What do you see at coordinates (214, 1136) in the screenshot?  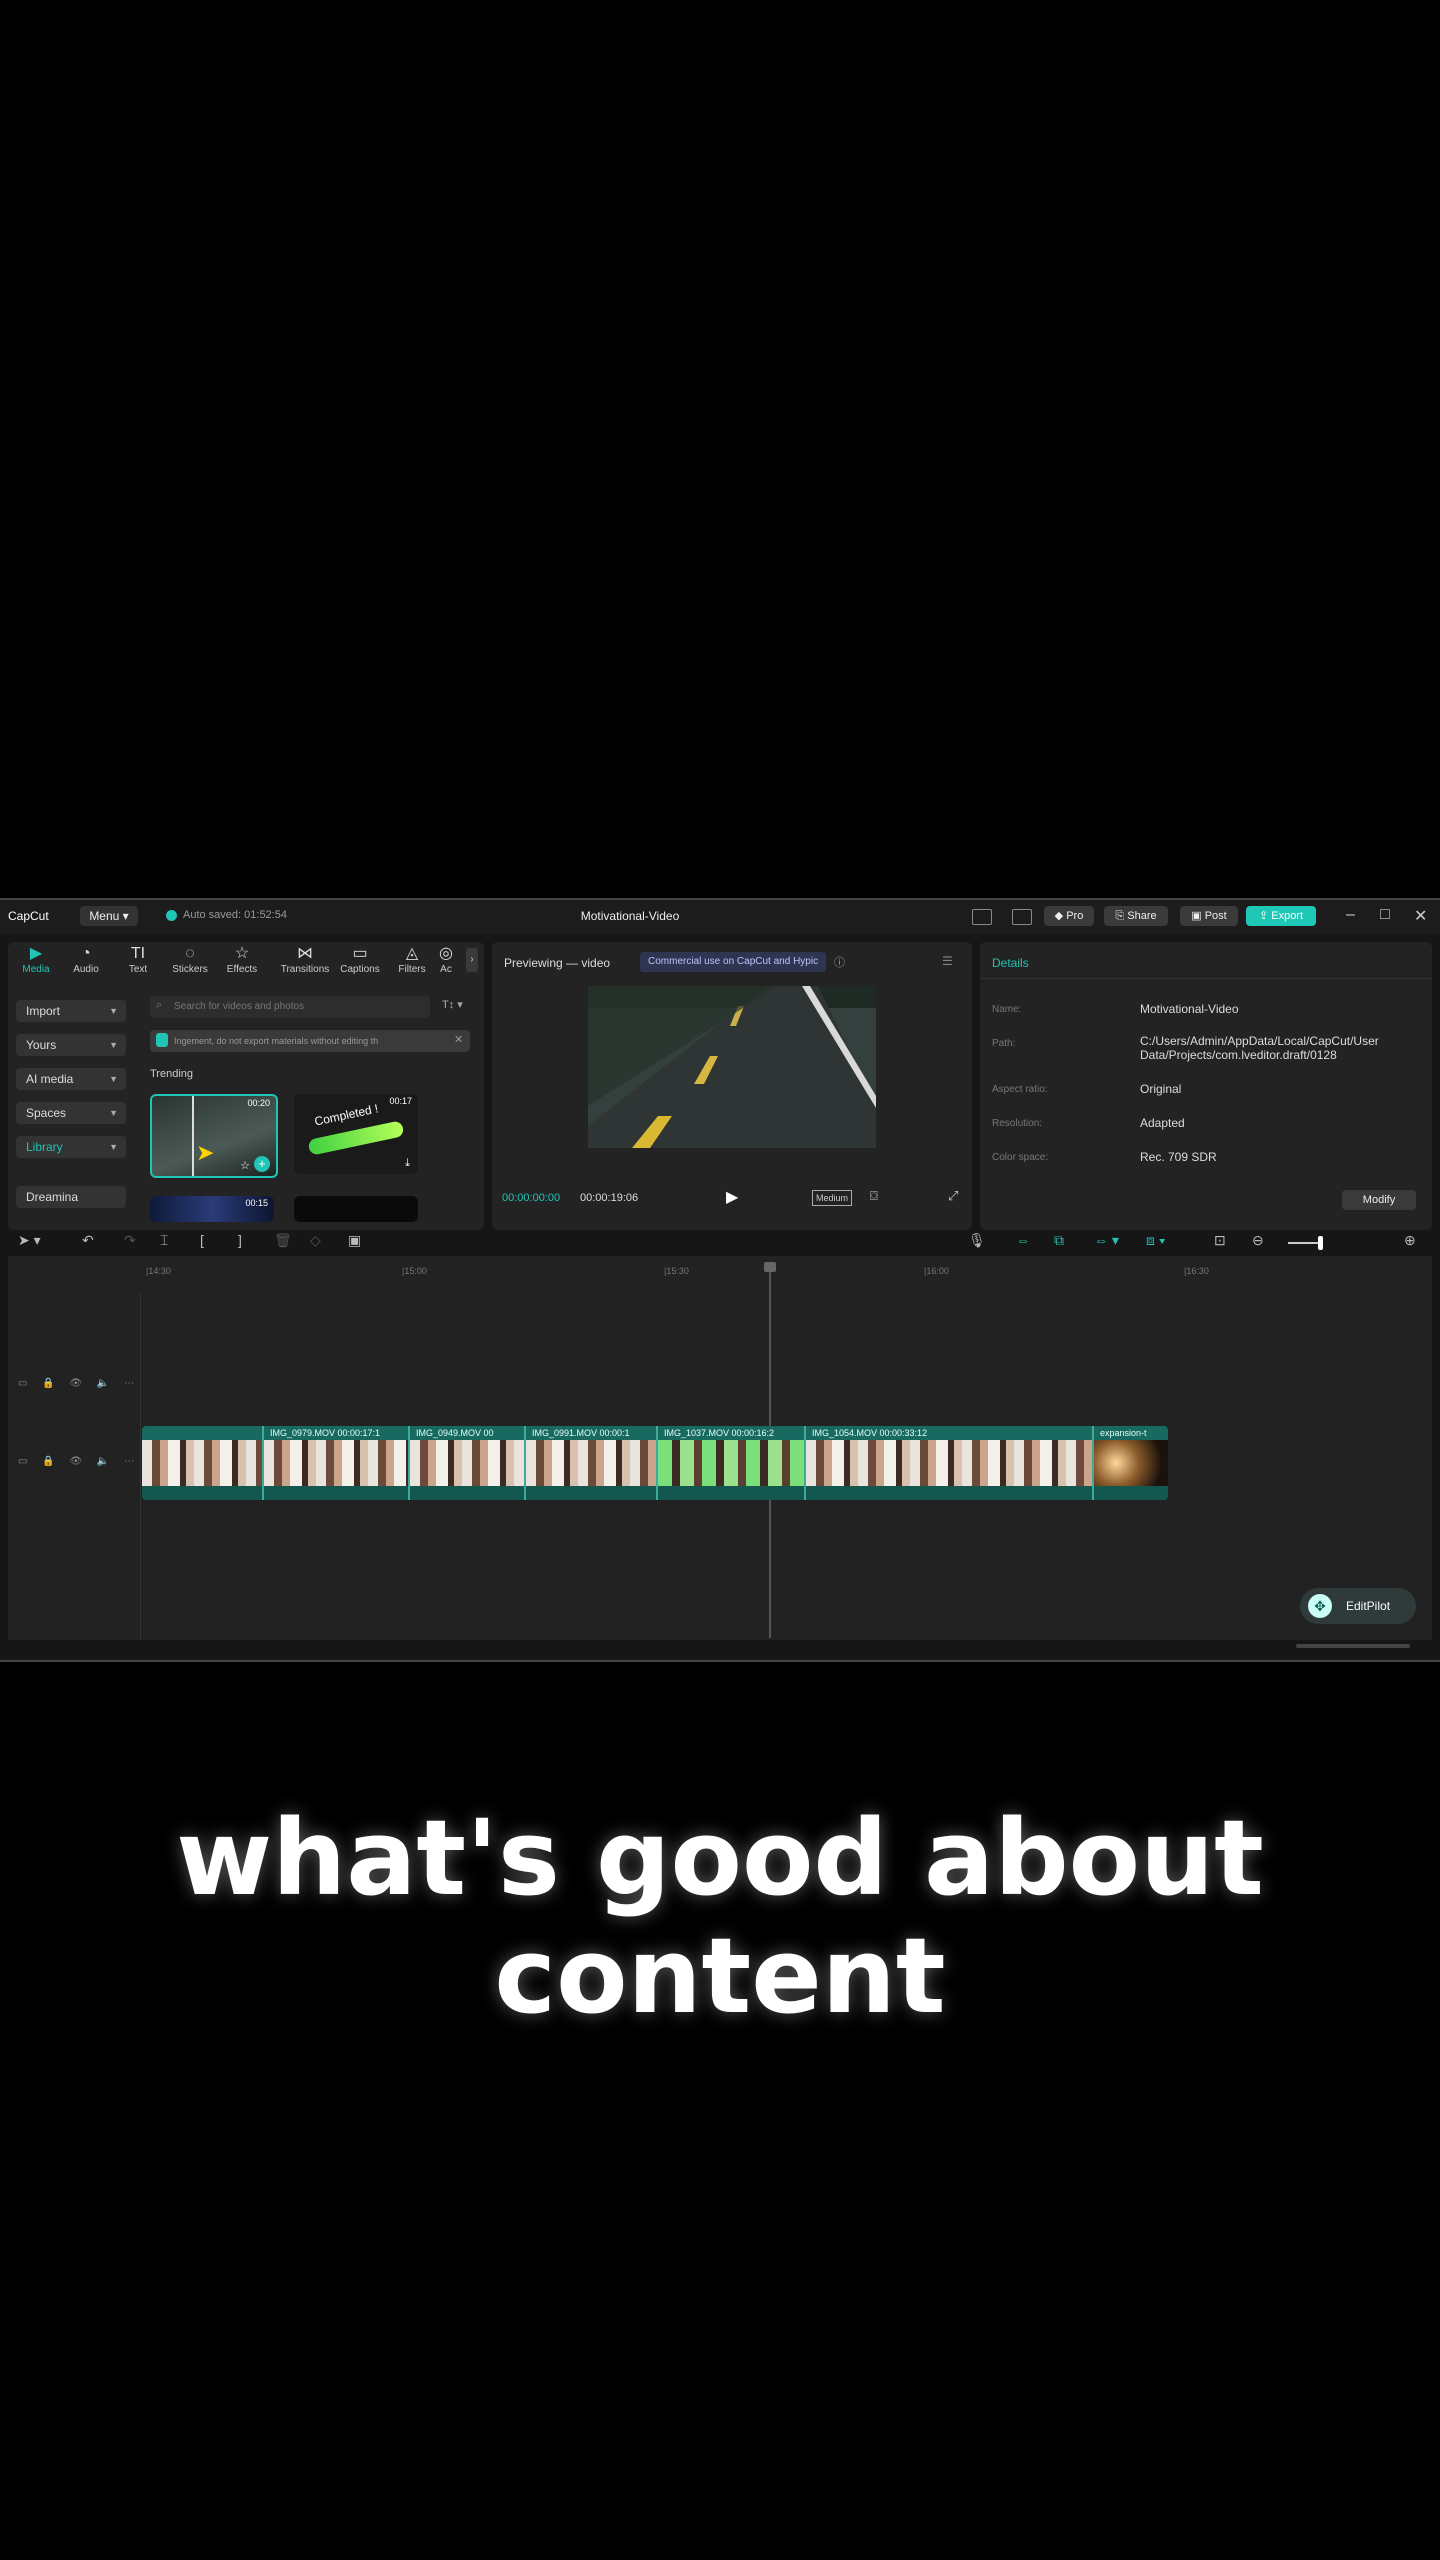 I see `media-thumbnail-road: 00:20 ➤ + ☆` at bounding box center [214, 1136].